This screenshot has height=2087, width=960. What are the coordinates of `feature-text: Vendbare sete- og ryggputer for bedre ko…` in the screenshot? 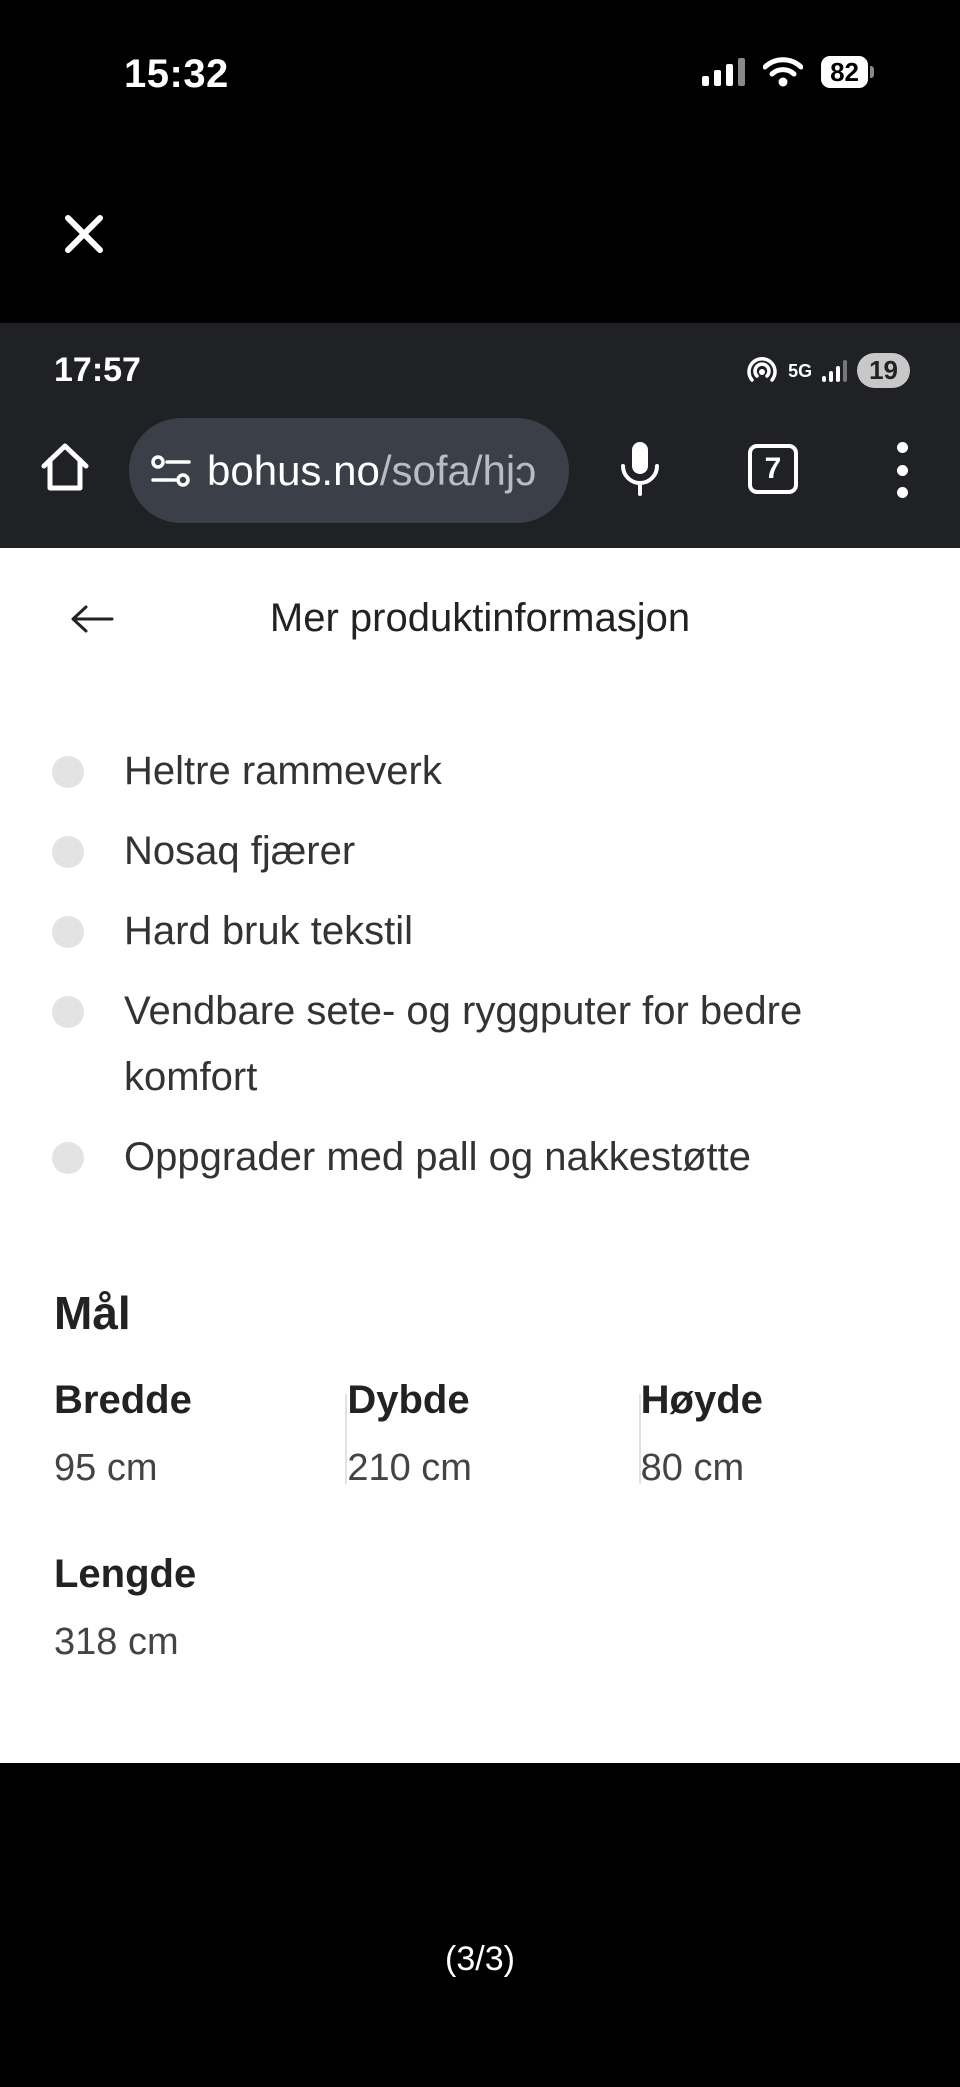 It's located at (463, 1044).